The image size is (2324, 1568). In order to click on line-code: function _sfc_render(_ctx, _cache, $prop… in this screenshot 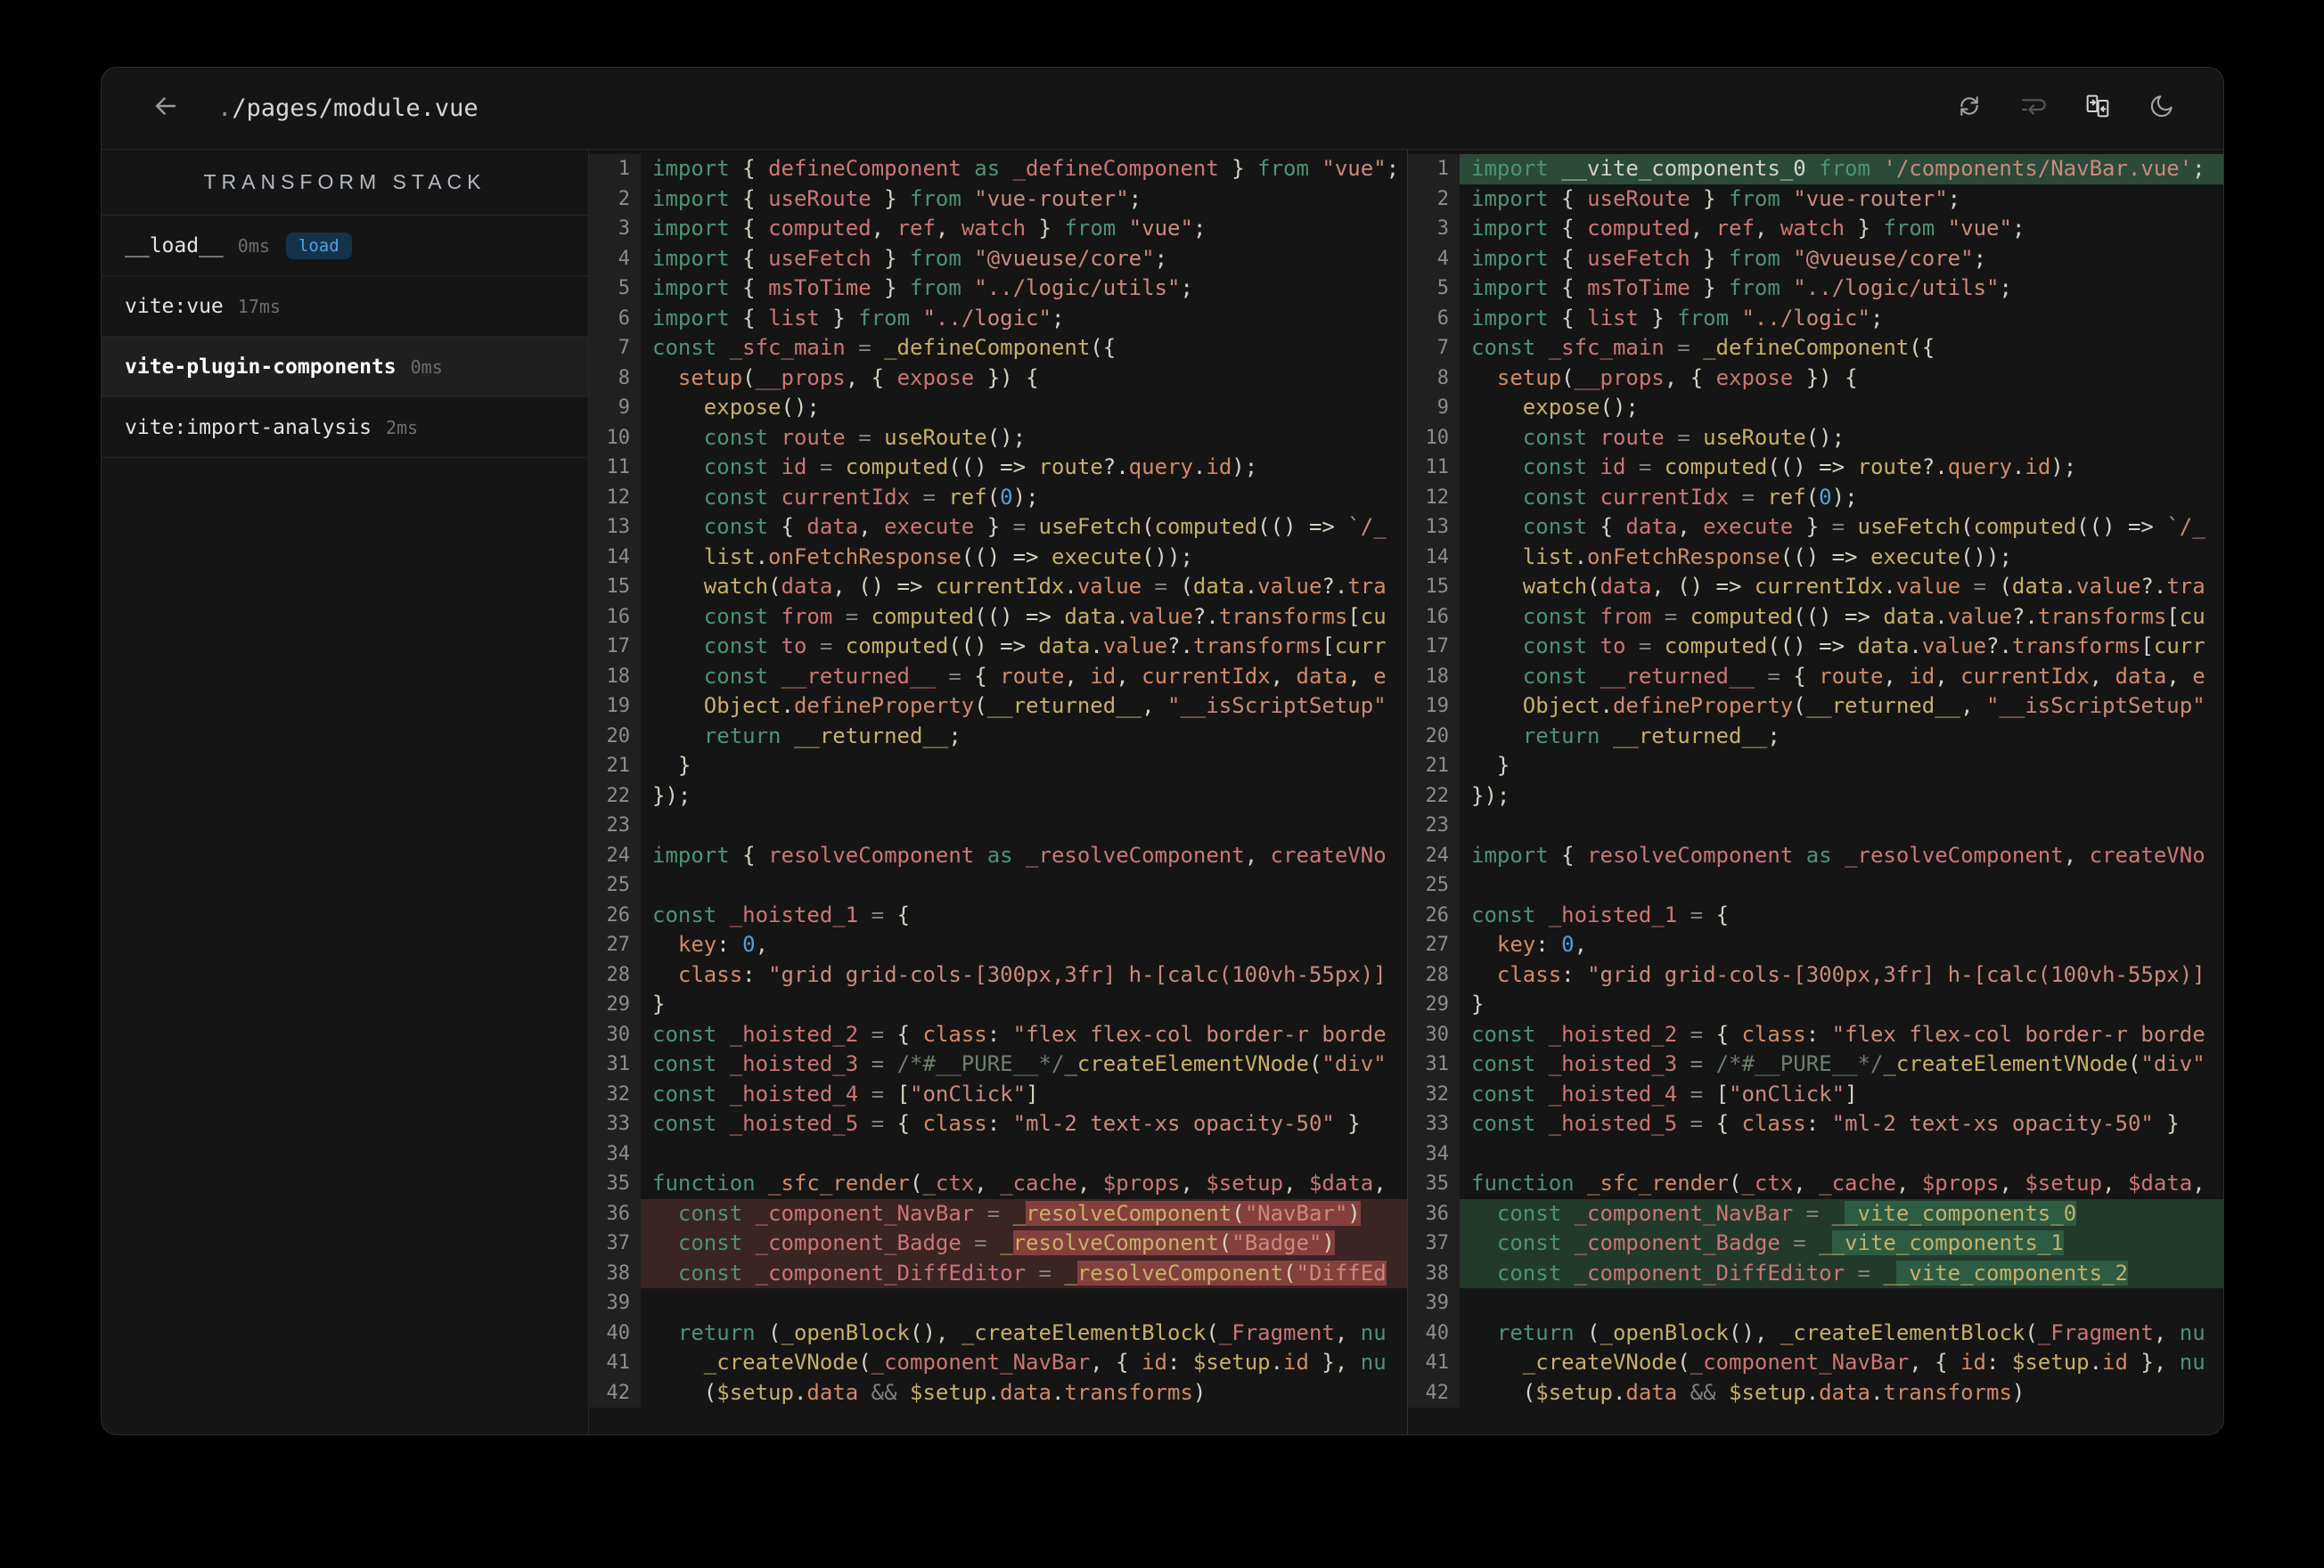, I will do `click(1838, 1183)`.